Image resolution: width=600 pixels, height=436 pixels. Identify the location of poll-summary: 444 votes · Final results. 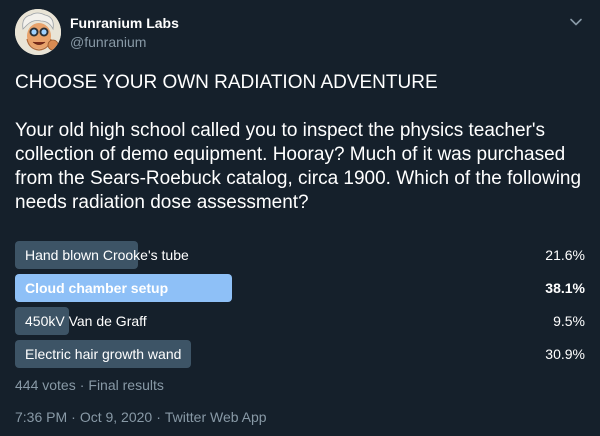
(89, 385).